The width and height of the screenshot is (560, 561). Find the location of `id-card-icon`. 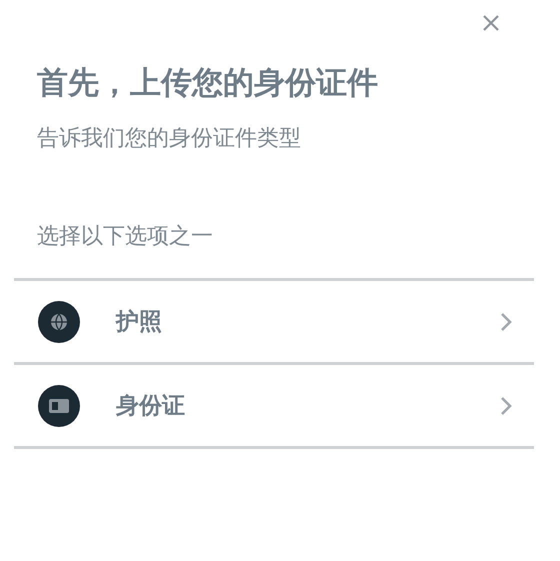

id-card-icon is located at coordinates (59, 405).